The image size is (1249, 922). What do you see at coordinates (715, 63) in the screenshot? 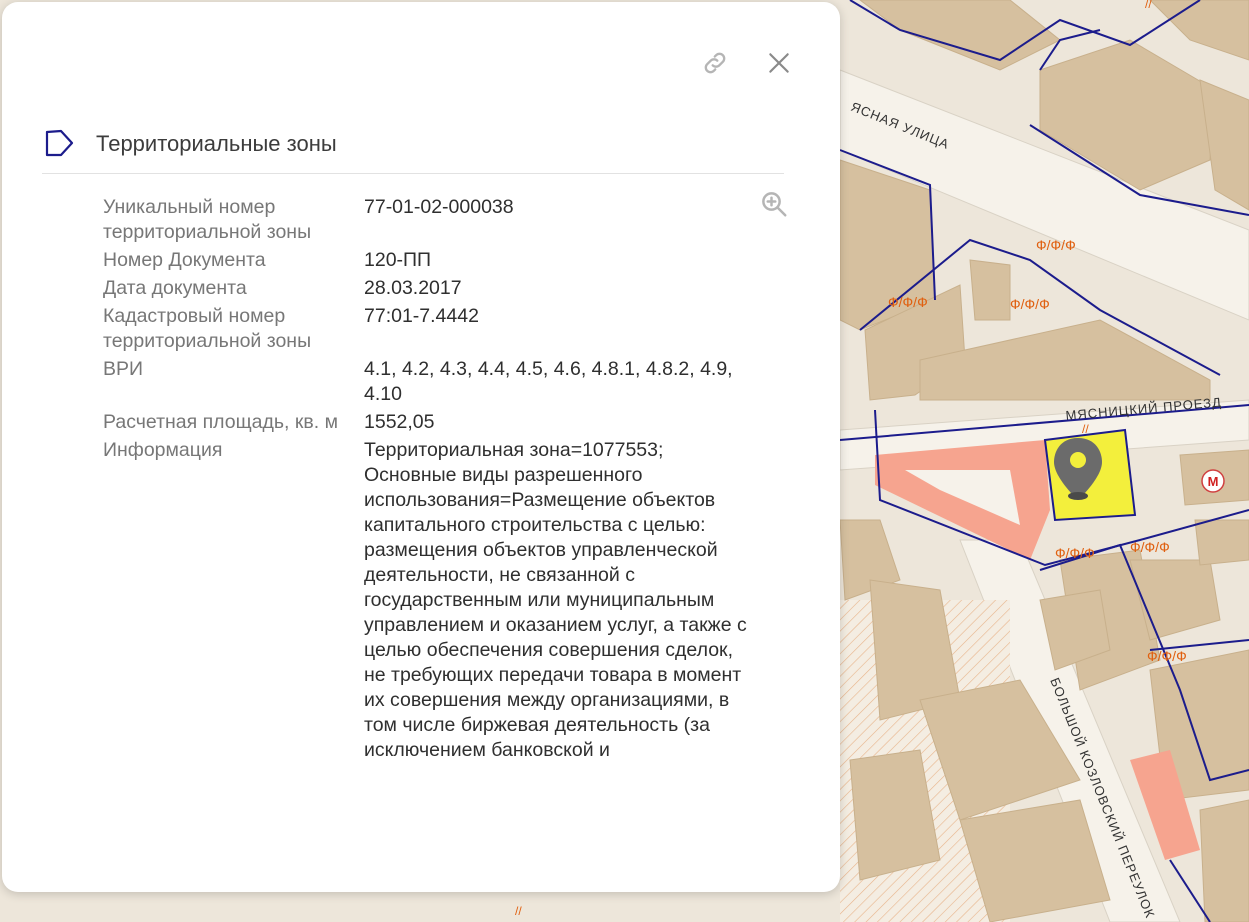
I see `link-icon` at bounding box center [715, 63].